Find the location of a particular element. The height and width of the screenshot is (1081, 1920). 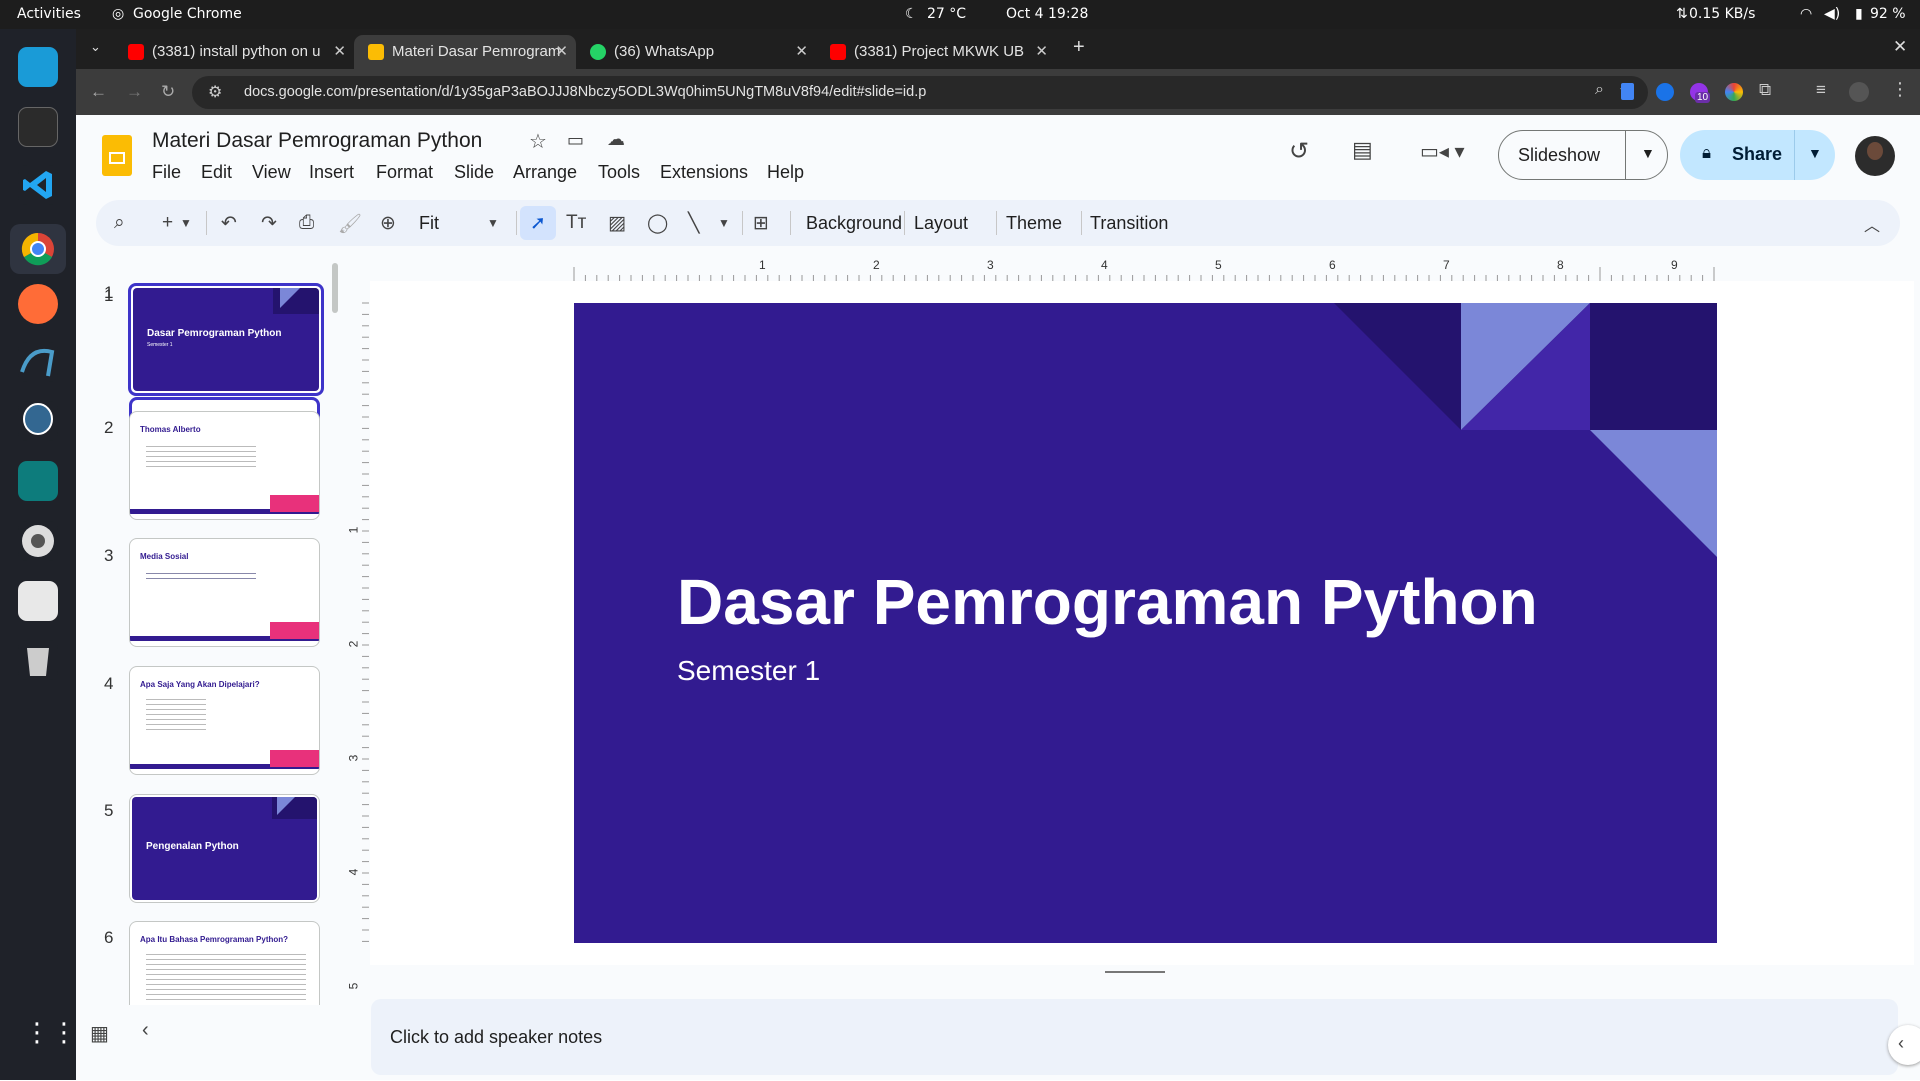

settings-icon is located at coordinates (38, 541).